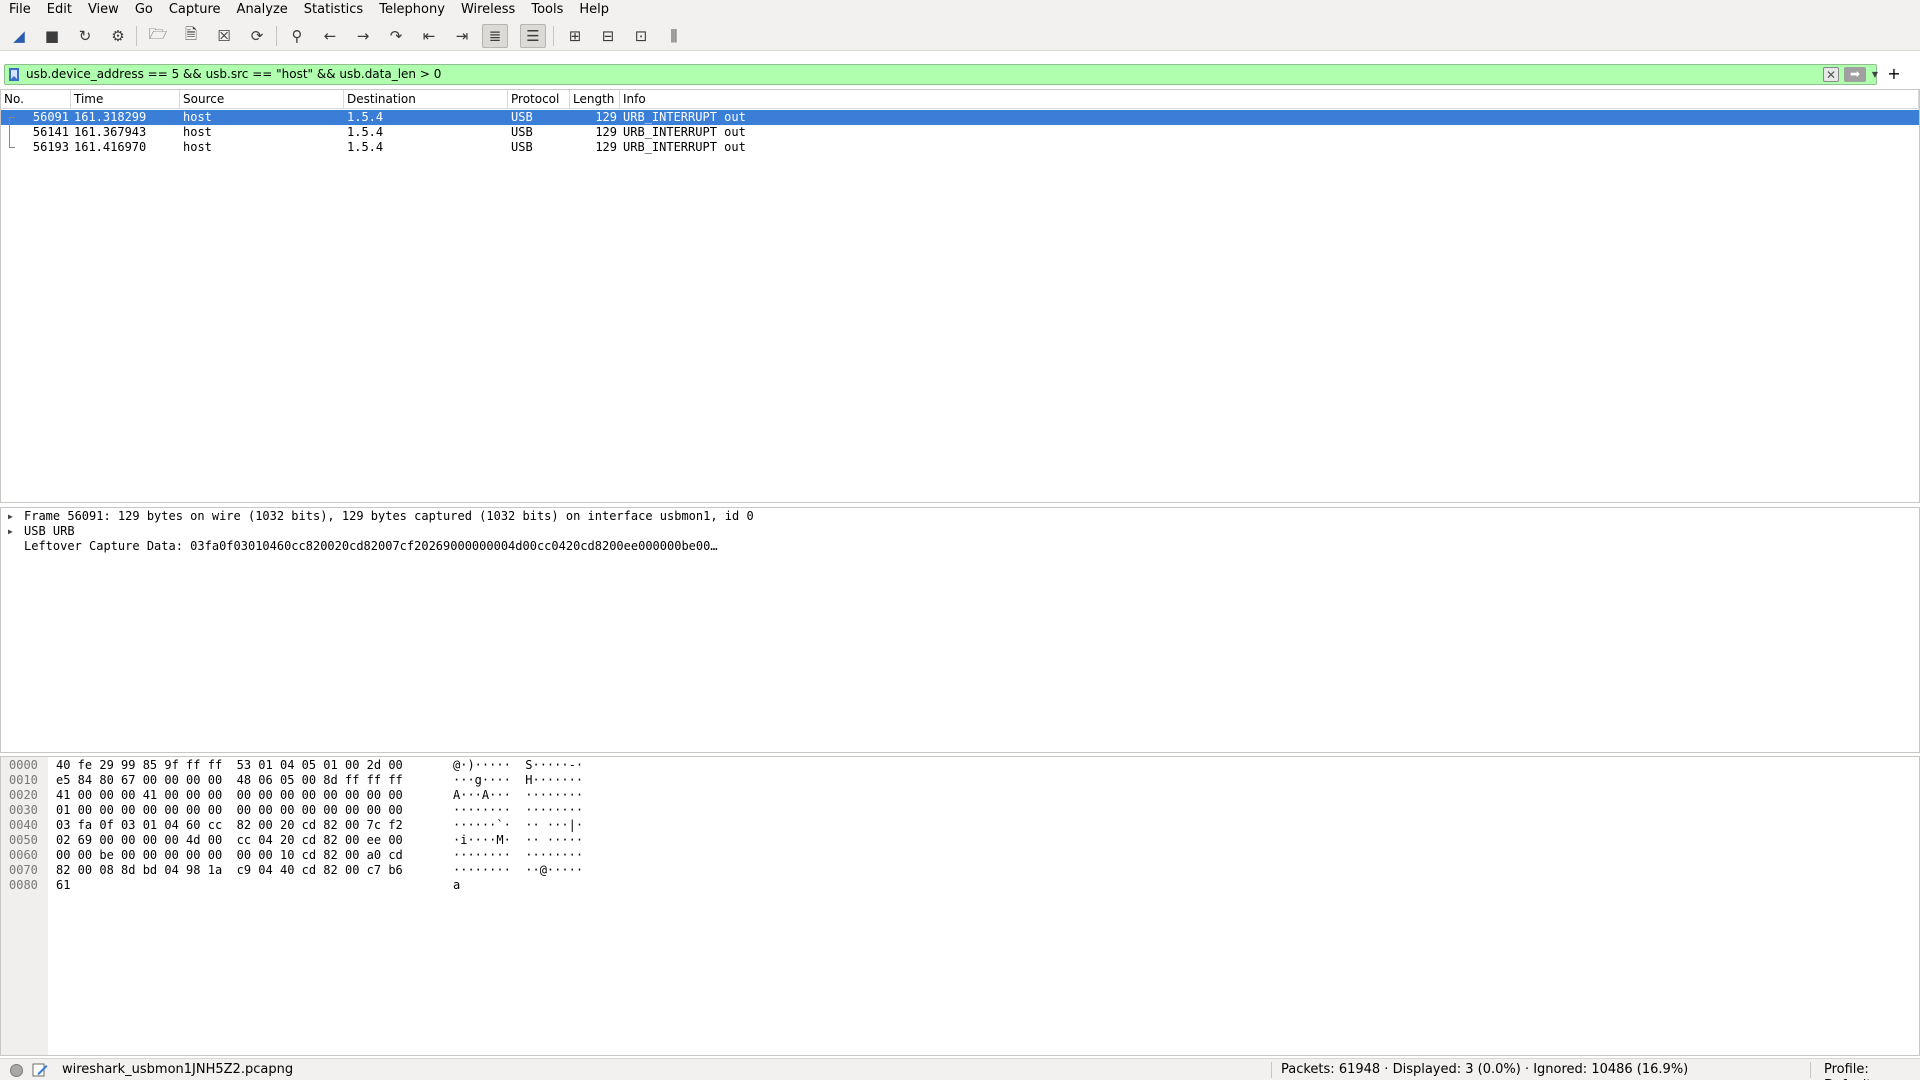 The width and height of the screenshot is (1920, 1080). Describe the element at coordinates (144, 10) in the screenshot. I see `menu-go: Go` at that location.